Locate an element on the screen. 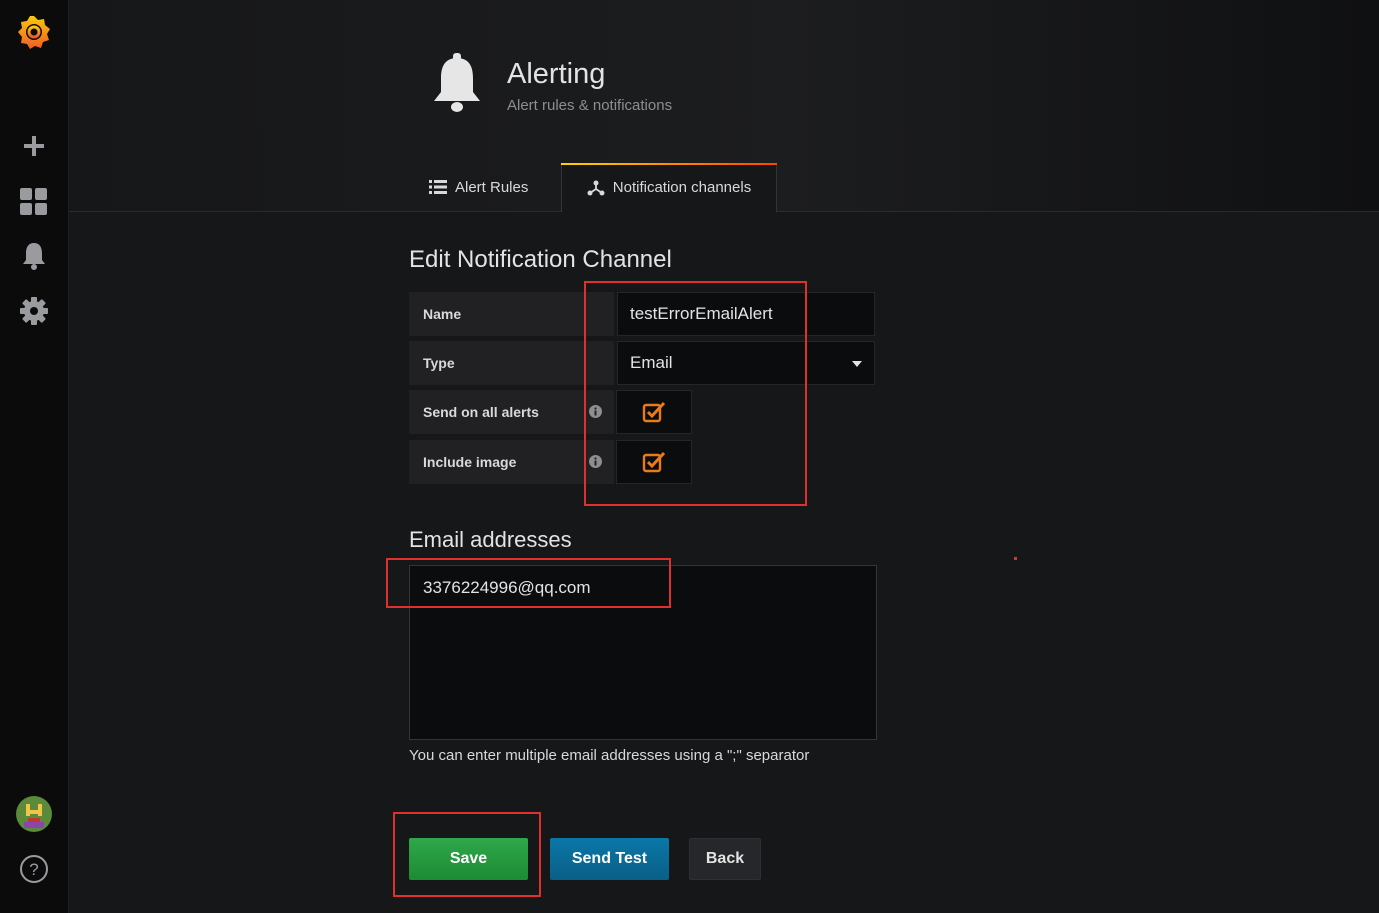 This screenshot has width=1379, height=913. bell-icon is located at coordinates (457, 86).